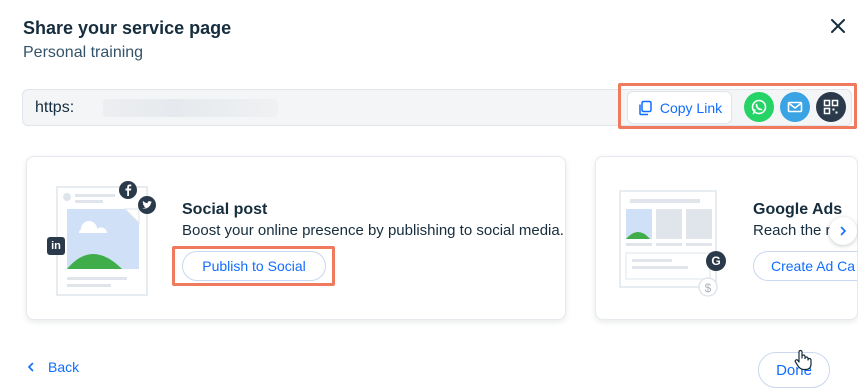 Image resolution: width=858 pixels, height=391 pixels. I want to click on close-button, so click(838, 26).